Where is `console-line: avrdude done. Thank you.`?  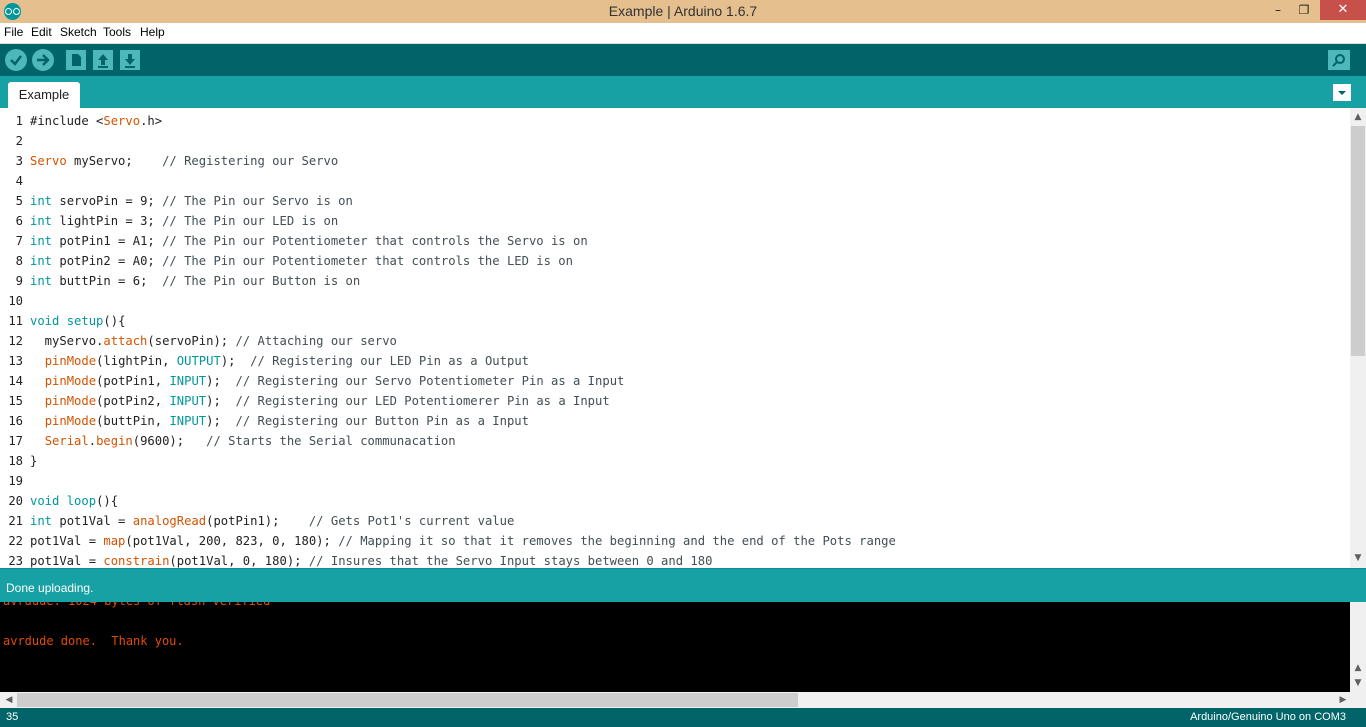 console-line: avrdude done. Thank you. is located at coordinates (93, 641).